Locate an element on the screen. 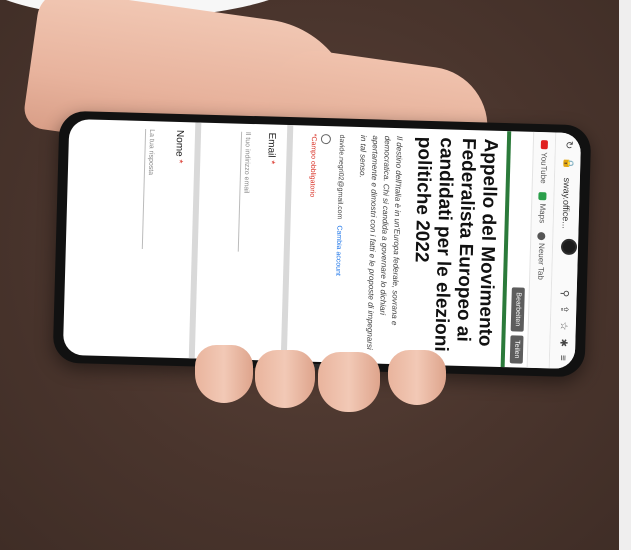 The width and height of the screenshot is (631, 550). account-line: davide.negri02@gmail.com Cambia account is located at coordinates (338, 245).